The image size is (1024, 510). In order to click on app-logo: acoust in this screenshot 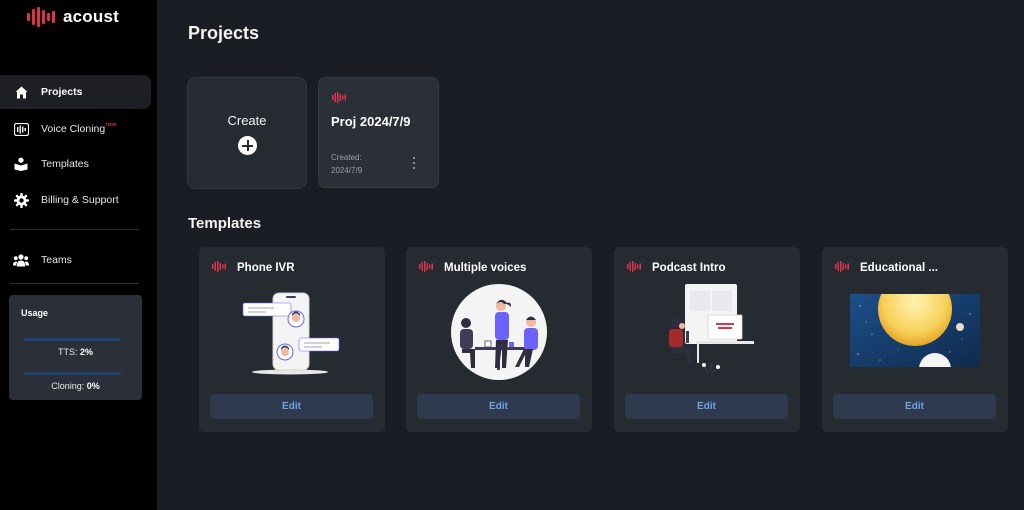, I will do `click(73, 17)`.